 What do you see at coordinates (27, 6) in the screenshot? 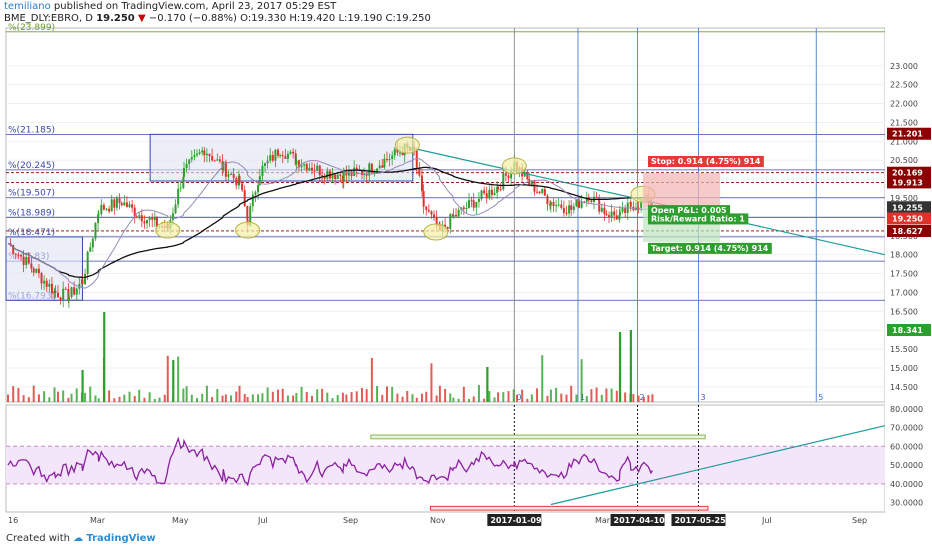
I see `author: temiliano` at bounding box center [27, 6].